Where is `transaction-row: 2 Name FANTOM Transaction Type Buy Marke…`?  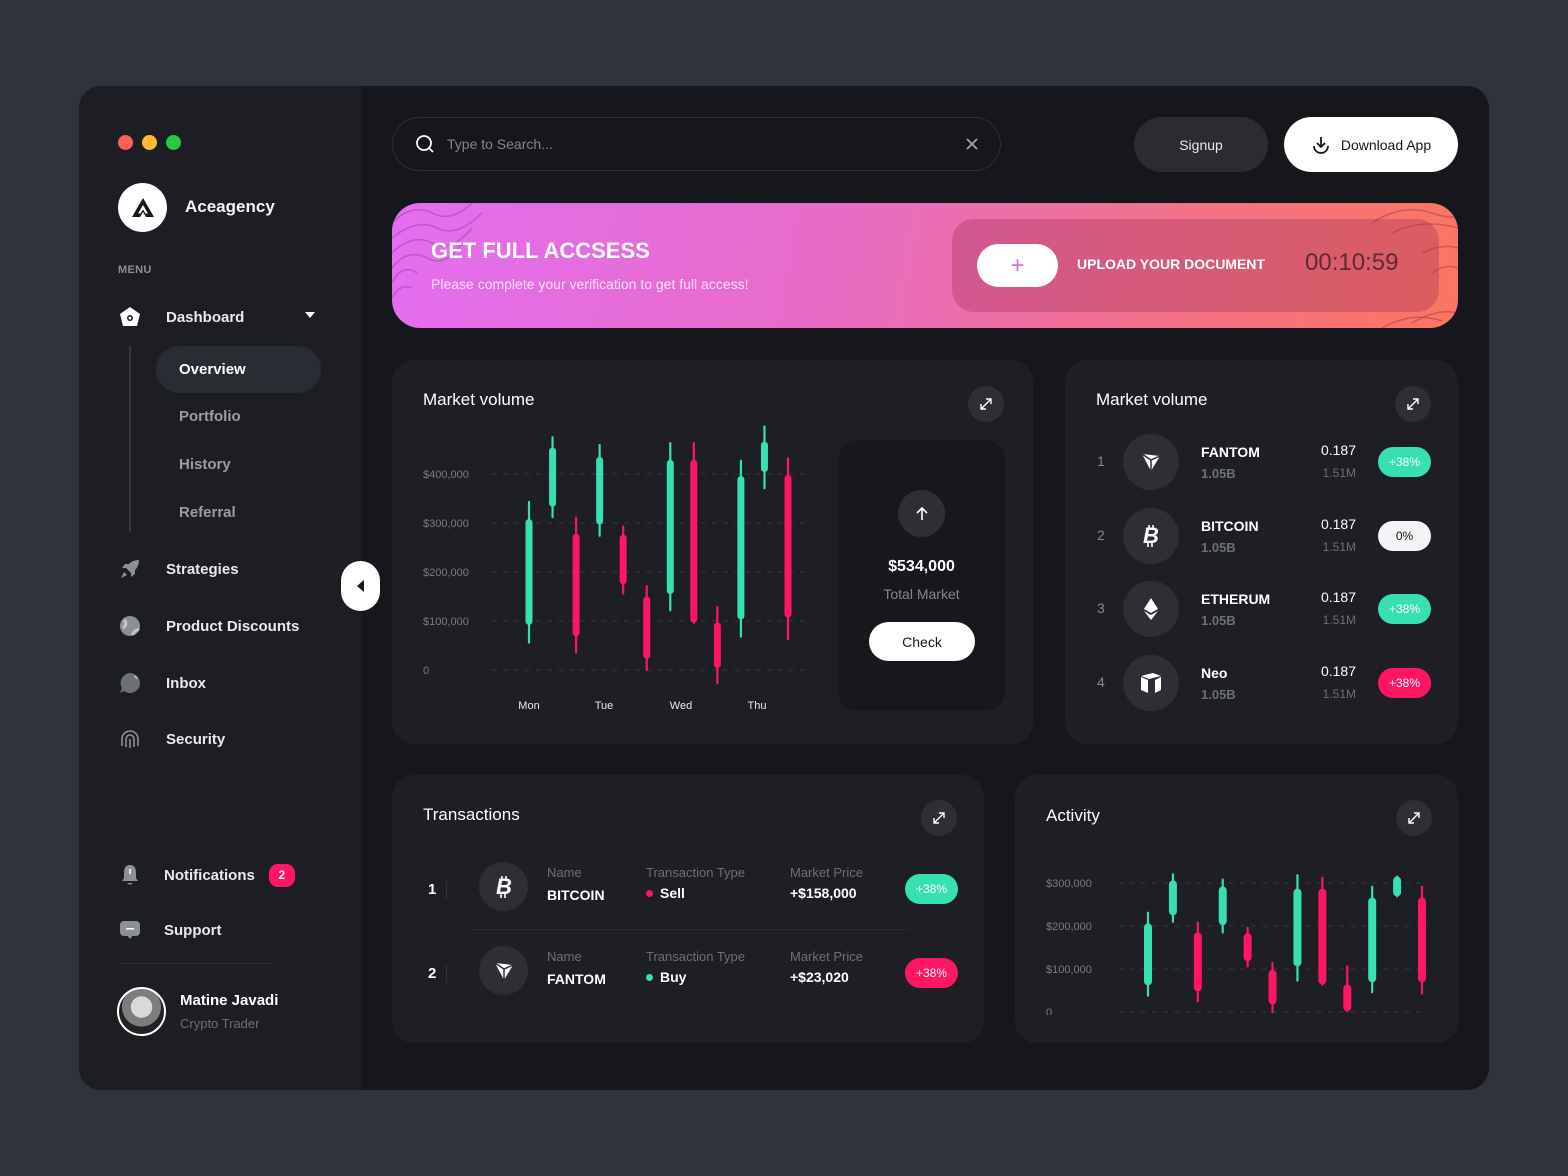 transaction-row: 2 Name FANTOM Transaction Type Buy Marke… is located at coordinates (688, 975).